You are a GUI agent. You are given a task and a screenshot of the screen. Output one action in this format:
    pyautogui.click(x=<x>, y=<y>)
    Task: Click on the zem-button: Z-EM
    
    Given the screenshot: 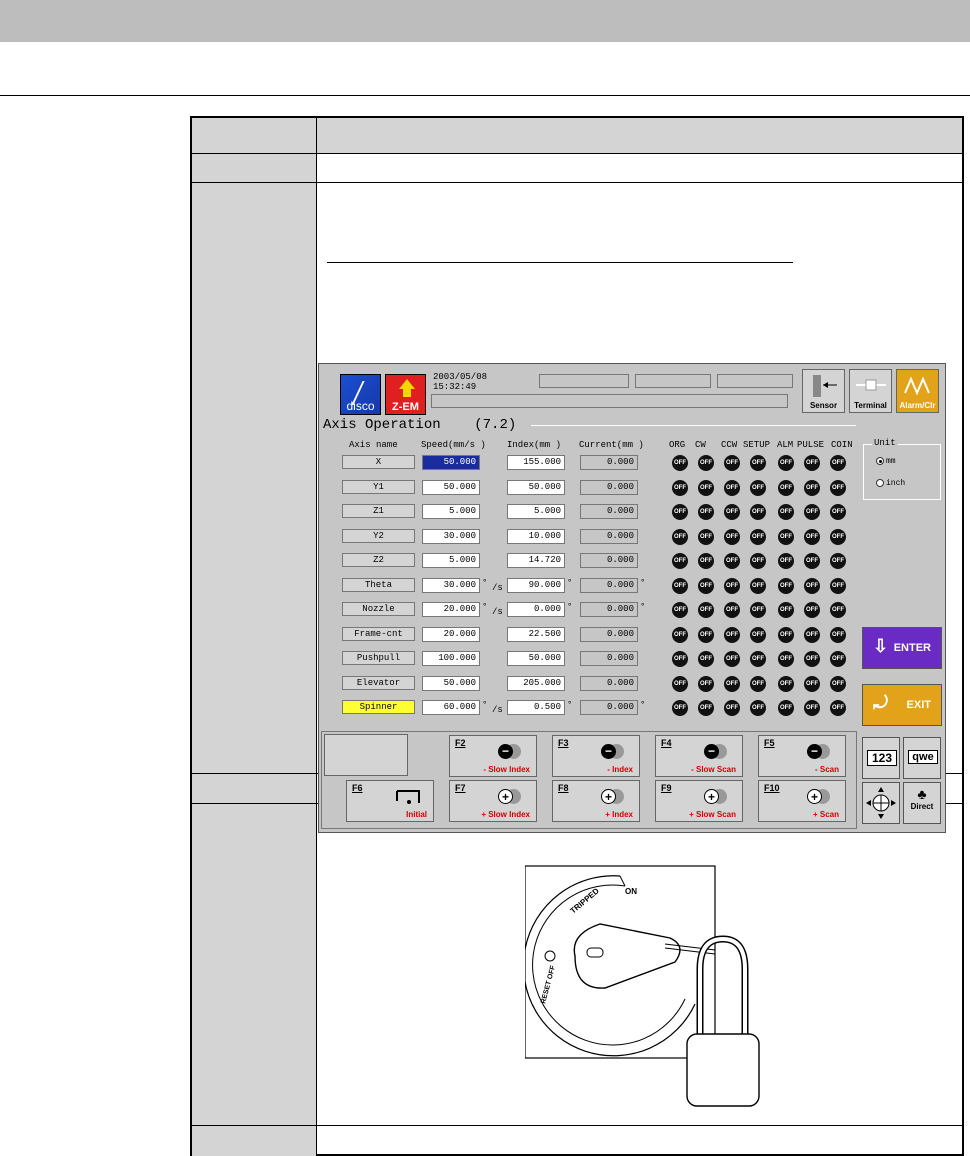 What is the action you would take?
    pyautogui.click(x=405, y=394)
    